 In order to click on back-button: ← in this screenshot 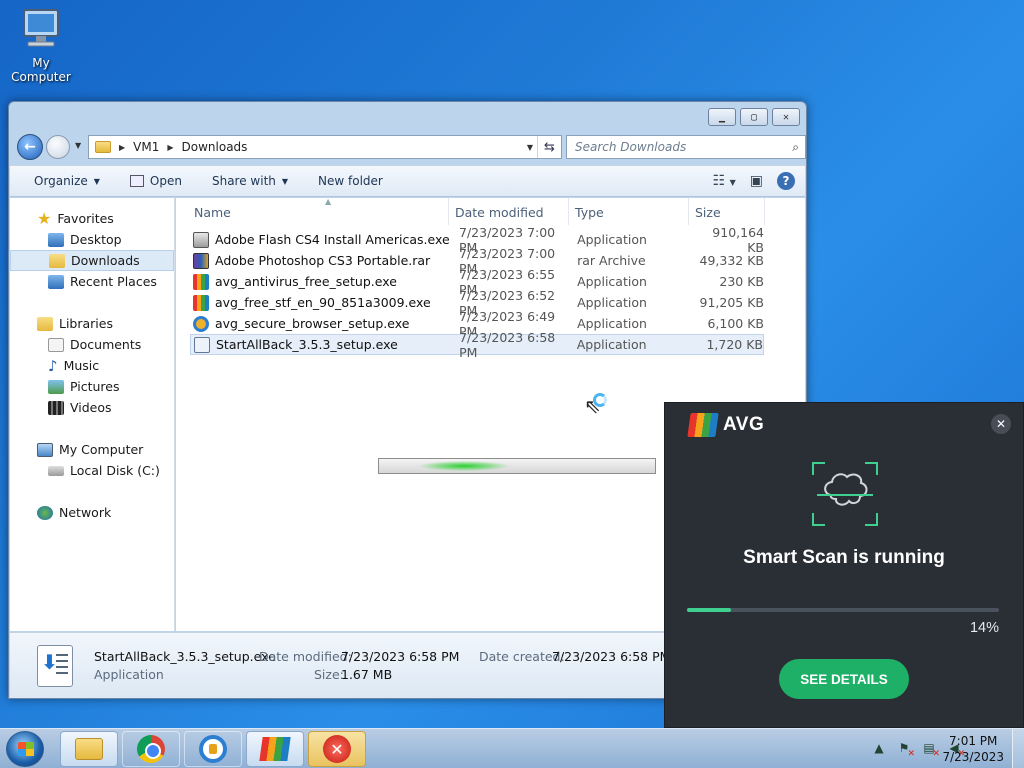, I will do `click(30, 147)`.